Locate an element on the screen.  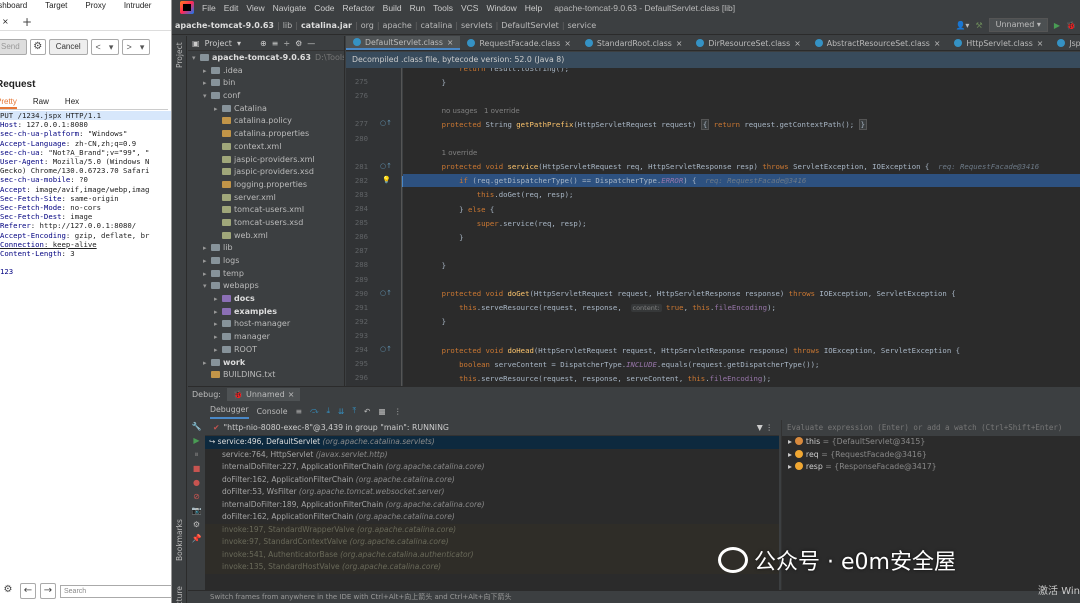
intention-bulb-icon: 💡 is located at coordinates (386, 180).